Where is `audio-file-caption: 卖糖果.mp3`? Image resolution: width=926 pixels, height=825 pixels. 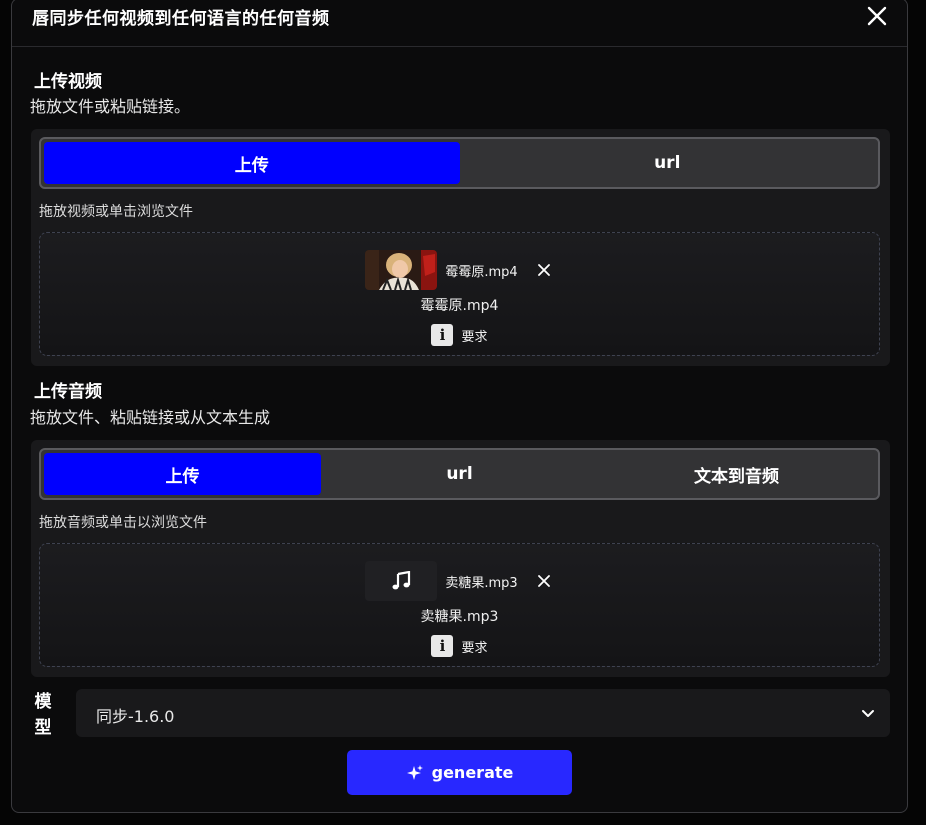
audio-file-caption: 卖糖果.mp3 is located at coordinates (459, 617).